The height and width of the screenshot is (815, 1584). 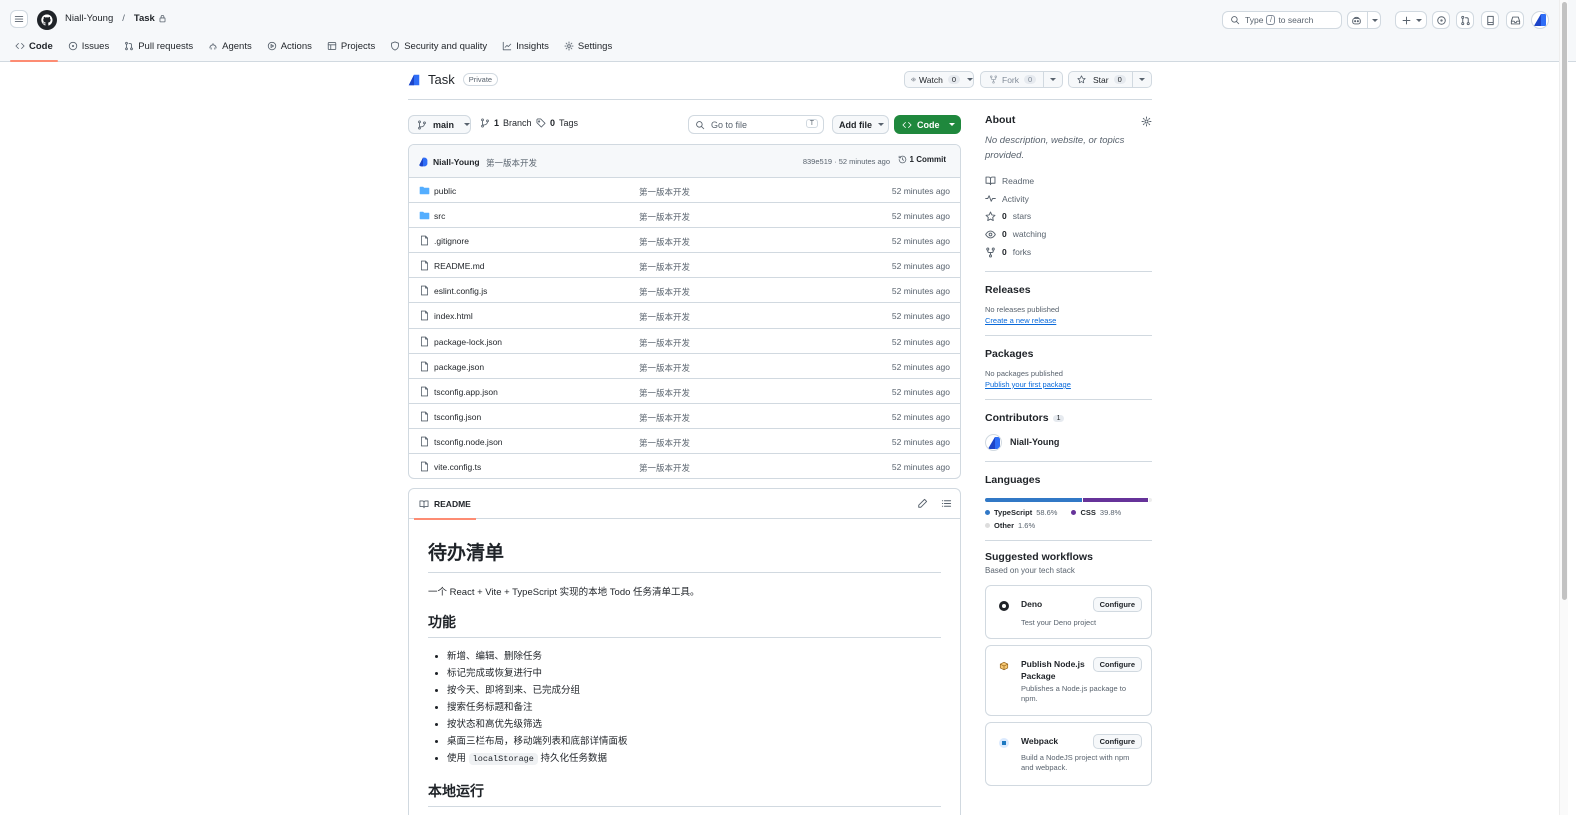 What do you see at coordinates (1282, 20) in the screenshot?
I see `search-input: Type / to search` at bounding box center [1282, 20].